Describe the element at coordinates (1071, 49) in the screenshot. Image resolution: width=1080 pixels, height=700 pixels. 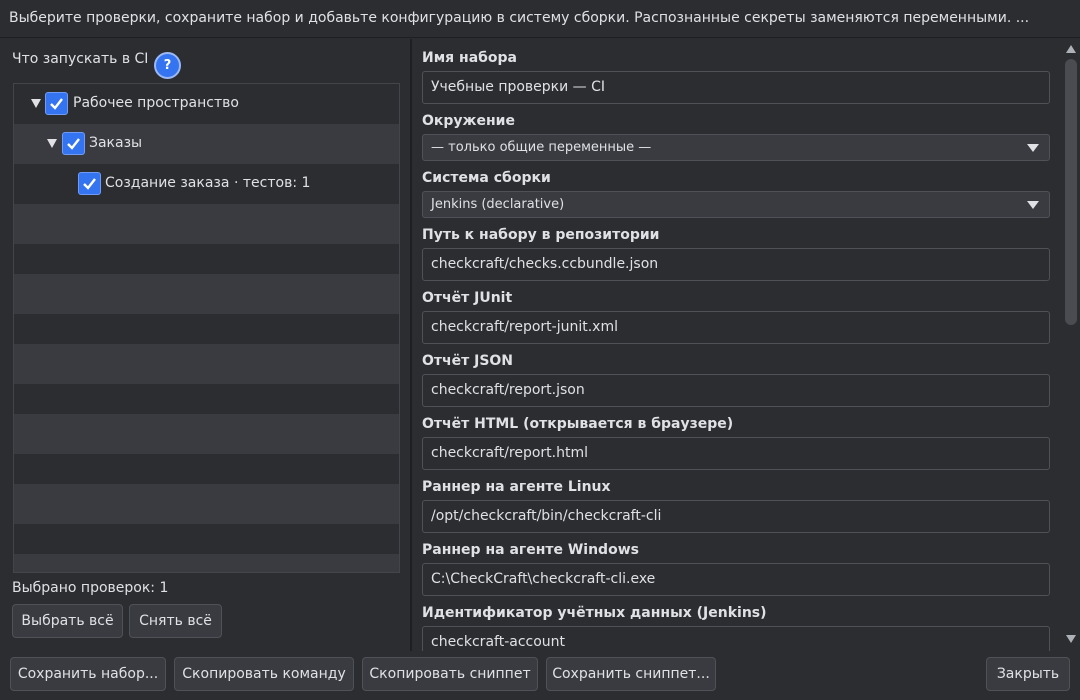
I see `scroll-up-icon` at that location.